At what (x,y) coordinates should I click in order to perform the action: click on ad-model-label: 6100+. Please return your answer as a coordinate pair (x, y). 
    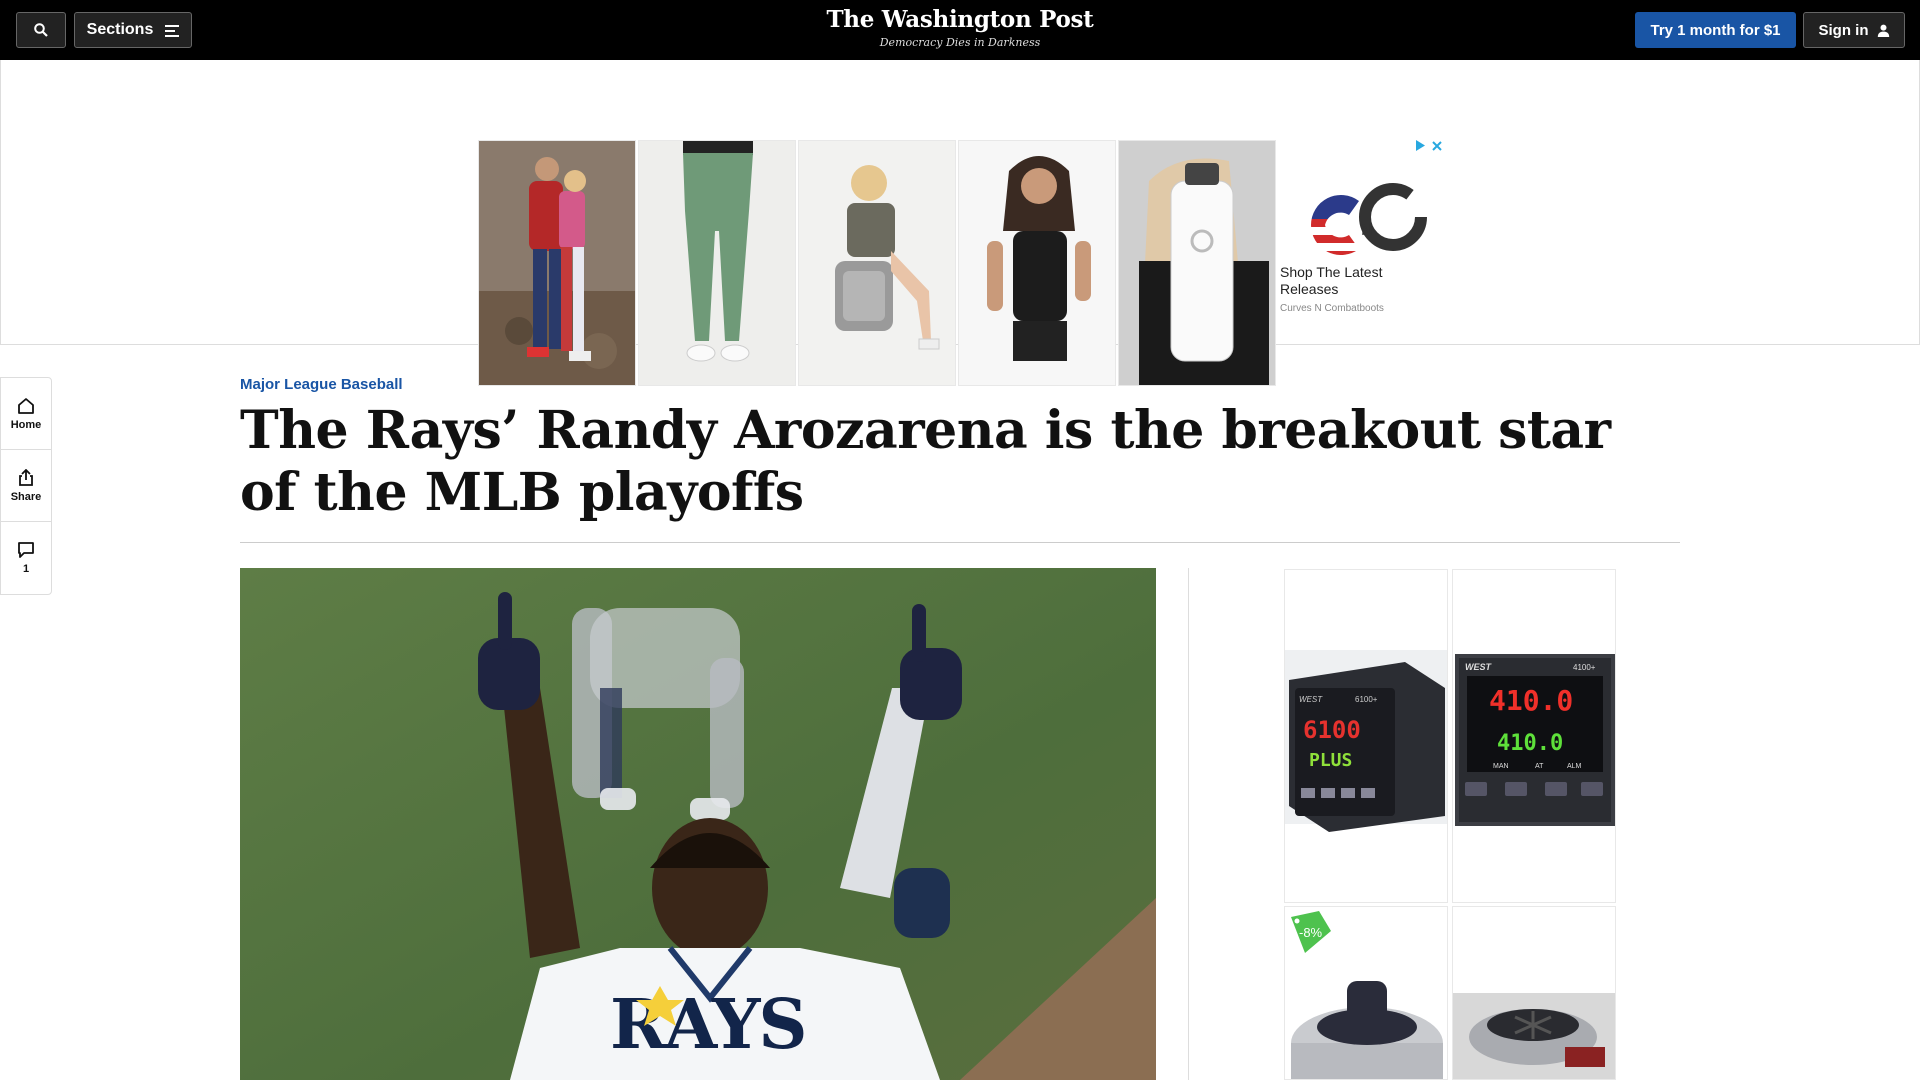
    Looking at the image, I should click on (1366, 699).